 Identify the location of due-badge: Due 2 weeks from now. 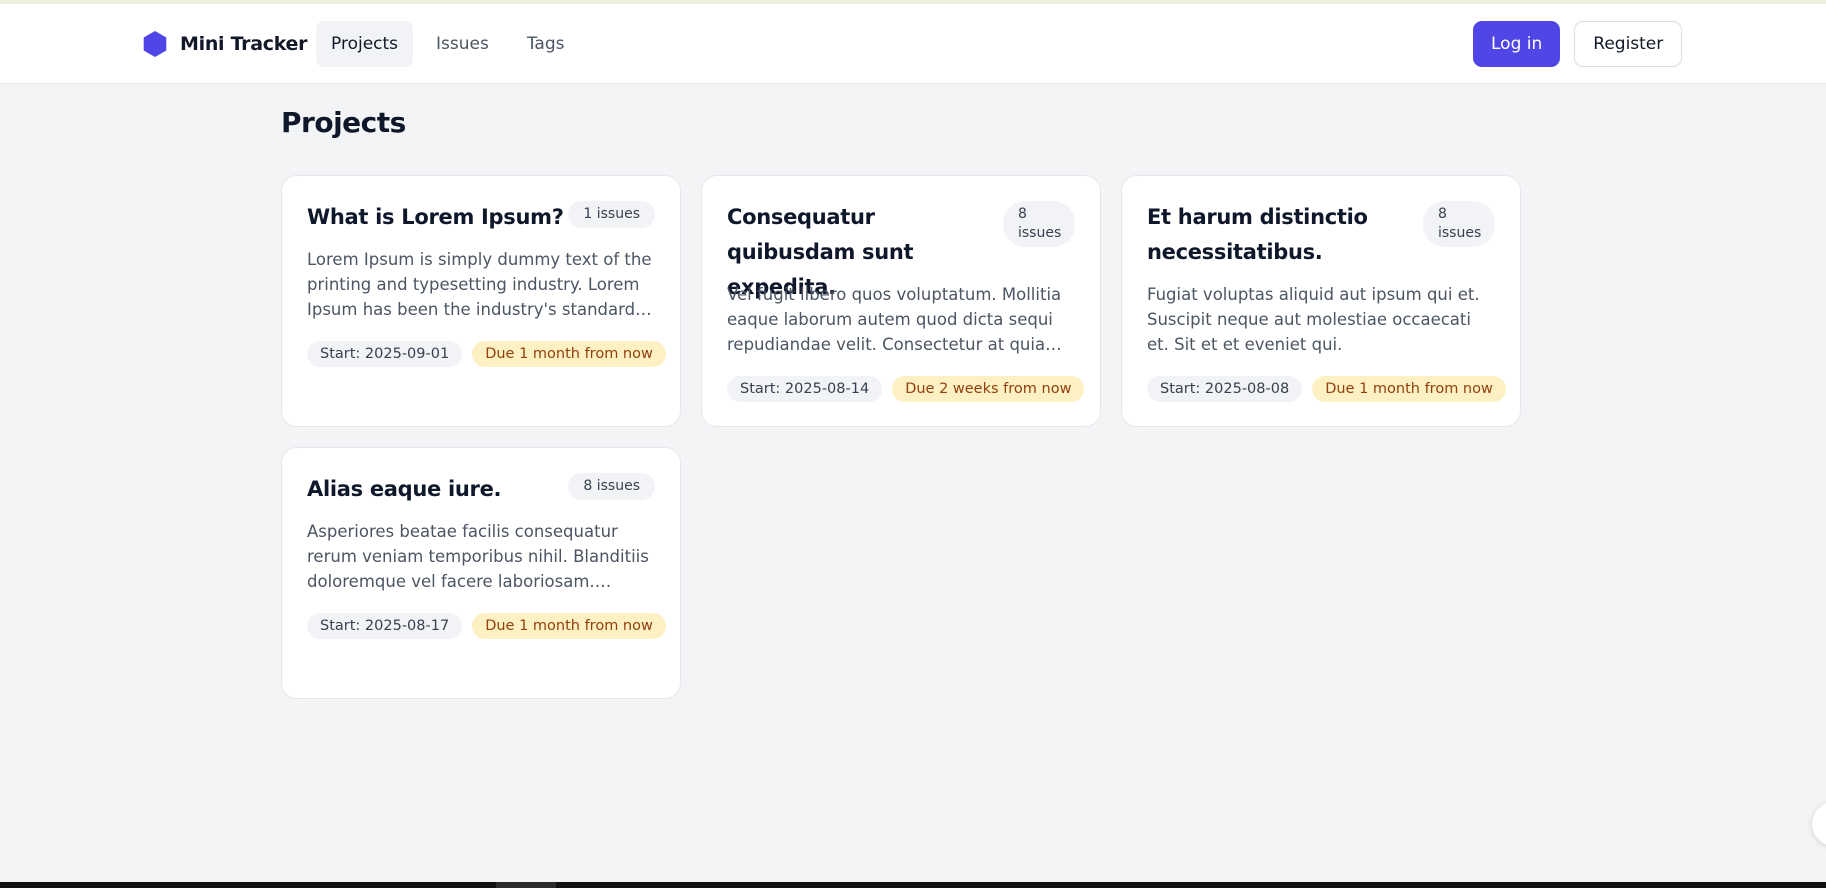
(988, 389).